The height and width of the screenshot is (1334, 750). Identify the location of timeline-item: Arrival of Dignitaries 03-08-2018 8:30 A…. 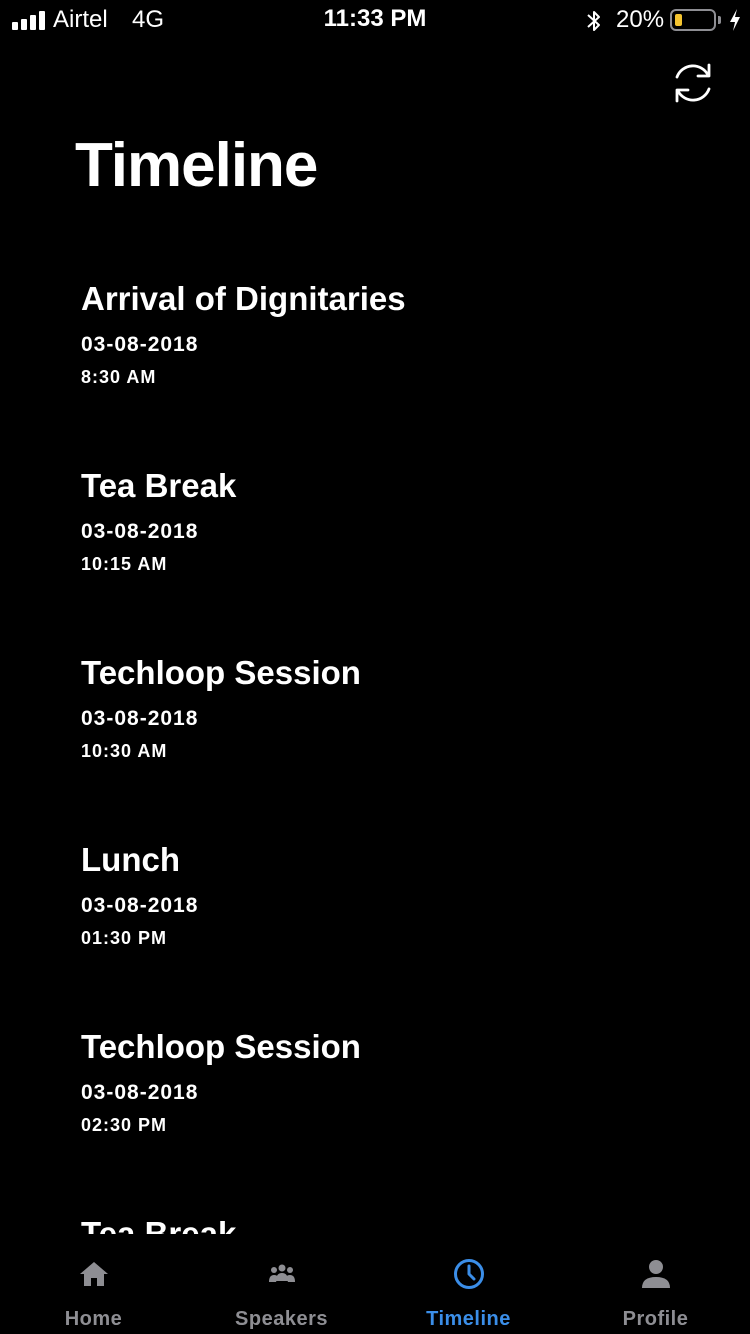
(391, 343).